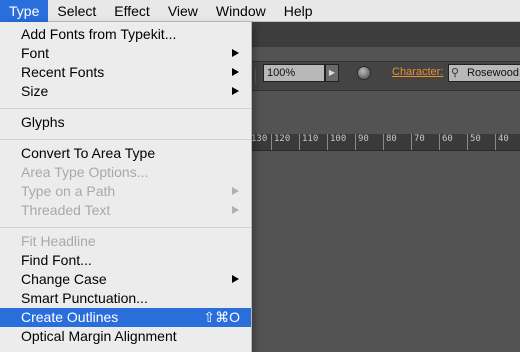  What do you see at coordinates (24, 11) in the screenshot?
I see `menu-type: Type` at bounding box center [24, 11].